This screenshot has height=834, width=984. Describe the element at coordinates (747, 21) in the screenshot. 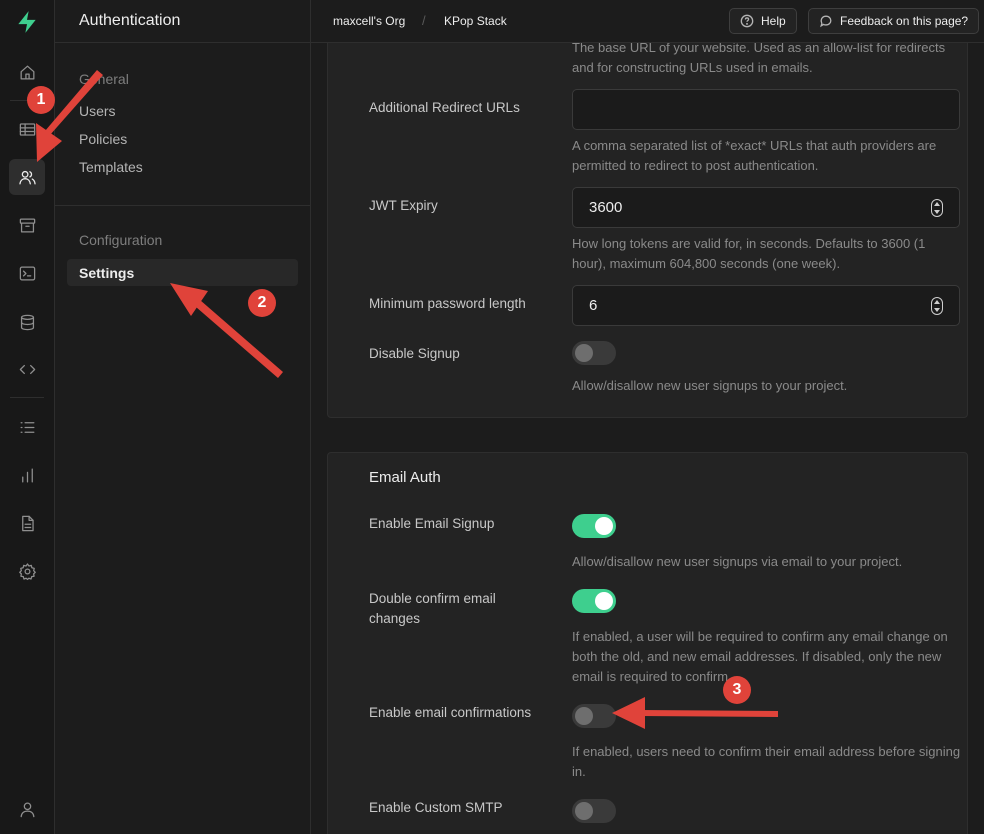

I see `help-circle-icon` at that location.